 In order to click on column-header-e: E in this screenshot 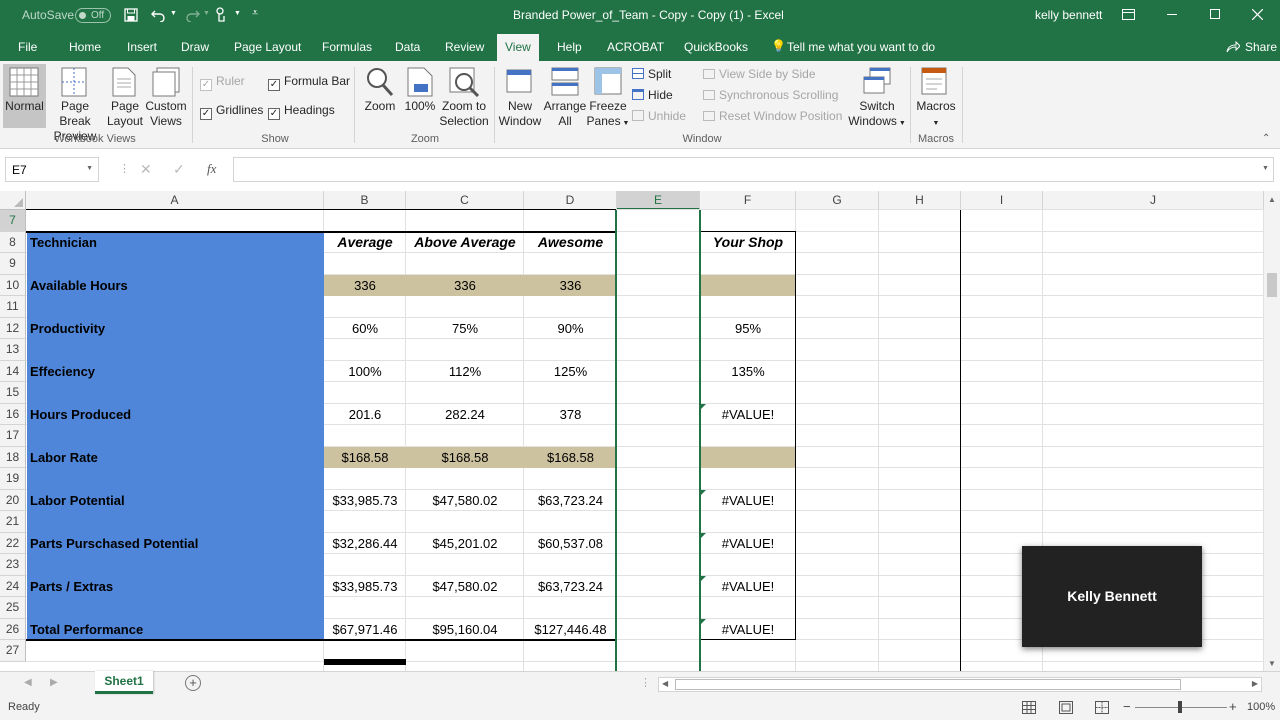, I will do `click(658, 200)`.